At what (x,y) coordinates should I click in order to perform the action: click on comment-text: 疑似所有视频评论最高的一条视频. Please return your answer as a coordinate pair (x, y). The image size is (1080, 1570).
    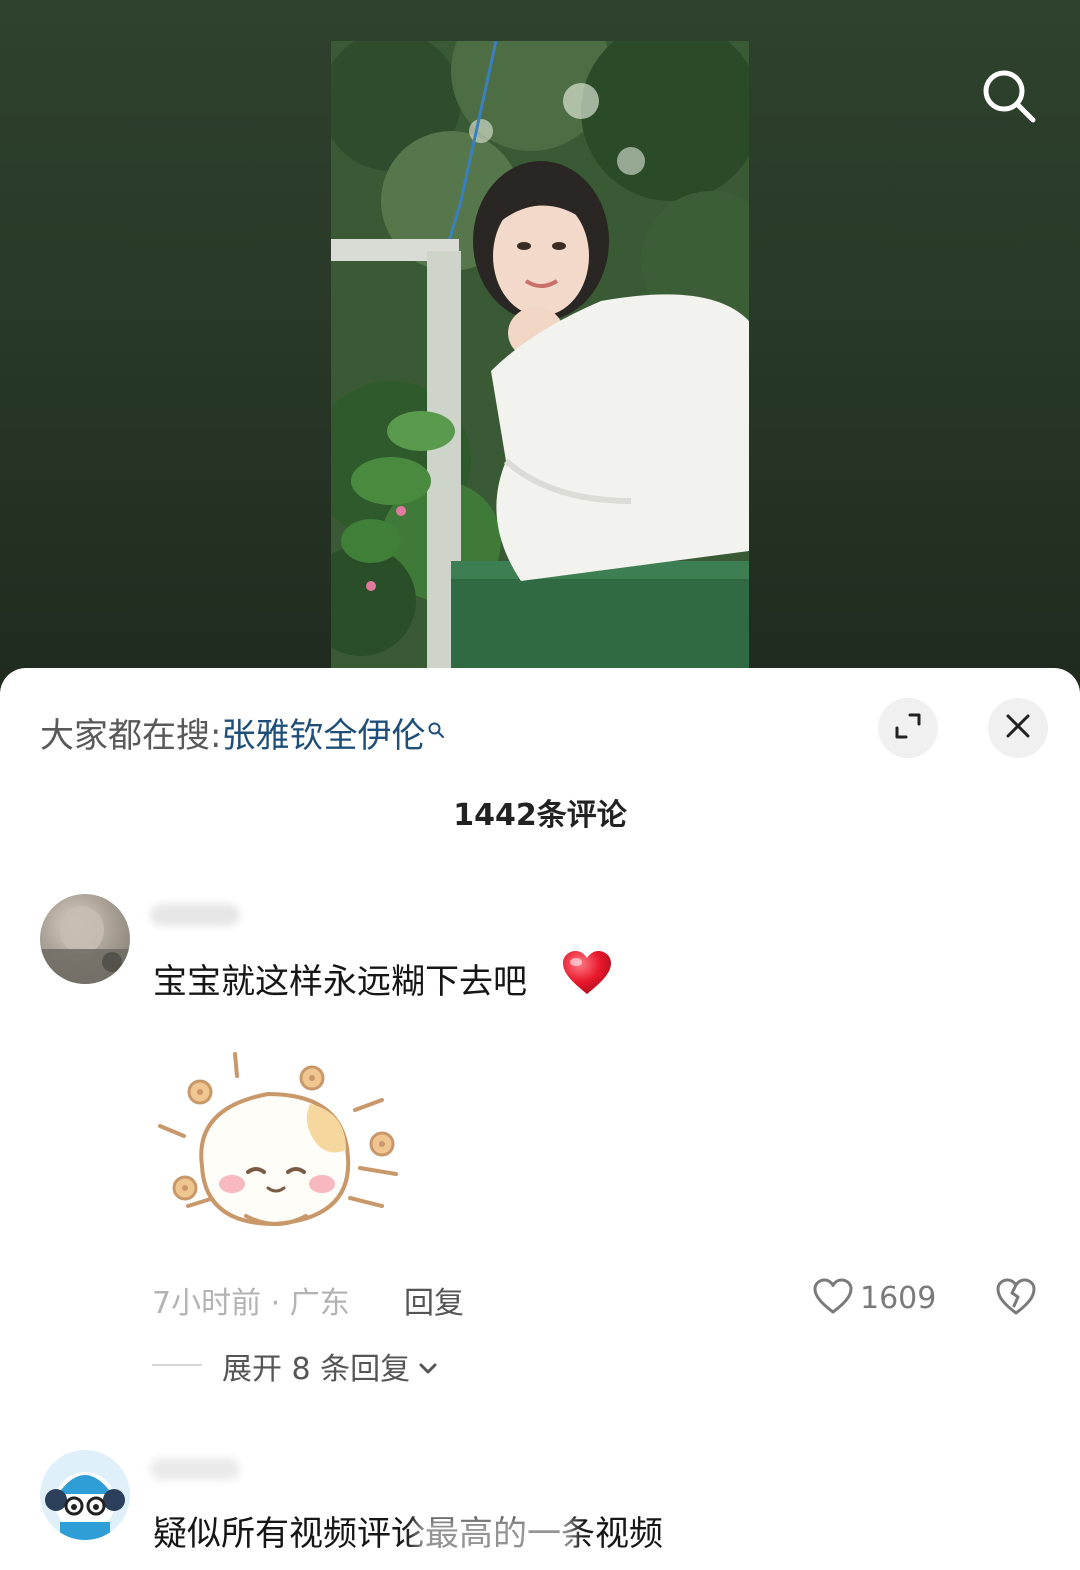
    Looking at the image, I should click on (408, 1534).